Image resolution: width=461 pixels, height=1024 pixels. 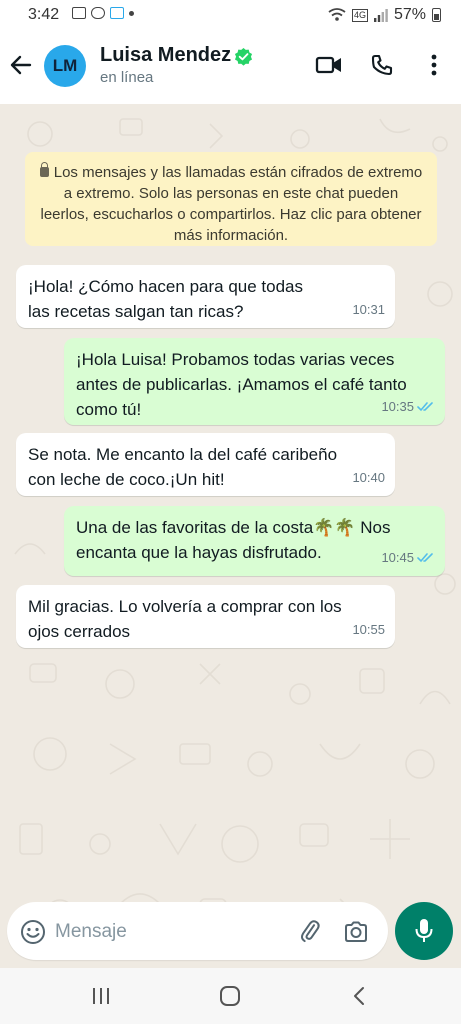 What do you see at coordinates (397, 557) in the screenshot?
I see `message-time: 10:45` at bounding box center [397, 557].